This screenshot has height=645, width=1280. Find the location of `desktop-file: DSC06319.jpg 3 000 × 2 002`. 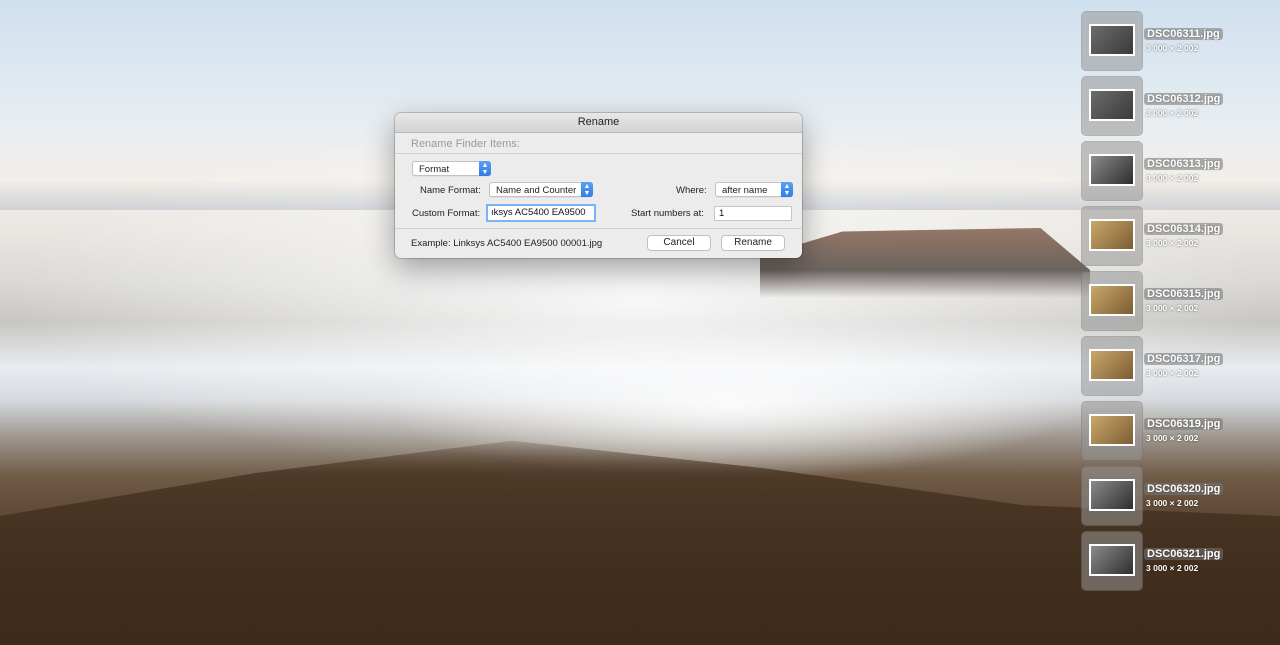

desktop-file: DSC06319.jpg 3 000 × 2 002 is located at coordinates (1181, 431).